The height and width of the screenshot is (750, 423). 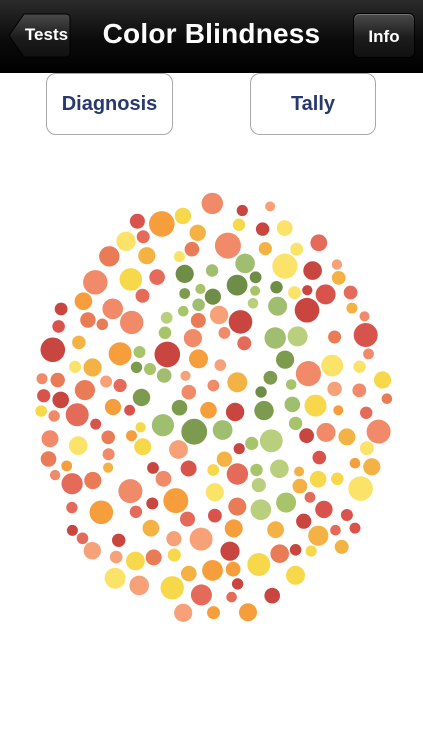 What do you see at coordinates (384, 35) in the screenshot?
I see `info-button: Info` at bounding box center [384, 35].